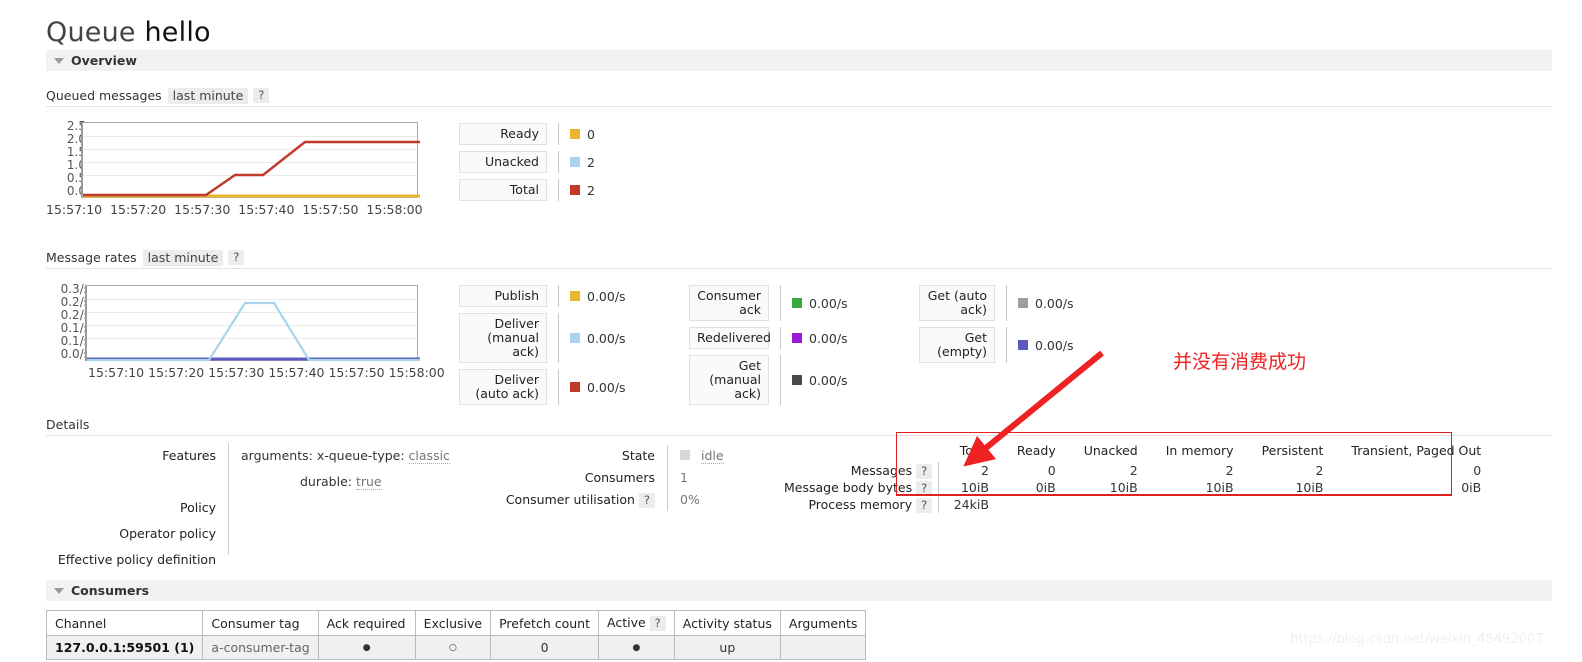 The image size is (1582, 662). What do you see at coordinates (261, 95) in the screenshot?
I see `queued-messages-help-icon: ?` at bounding box center [261, 95].